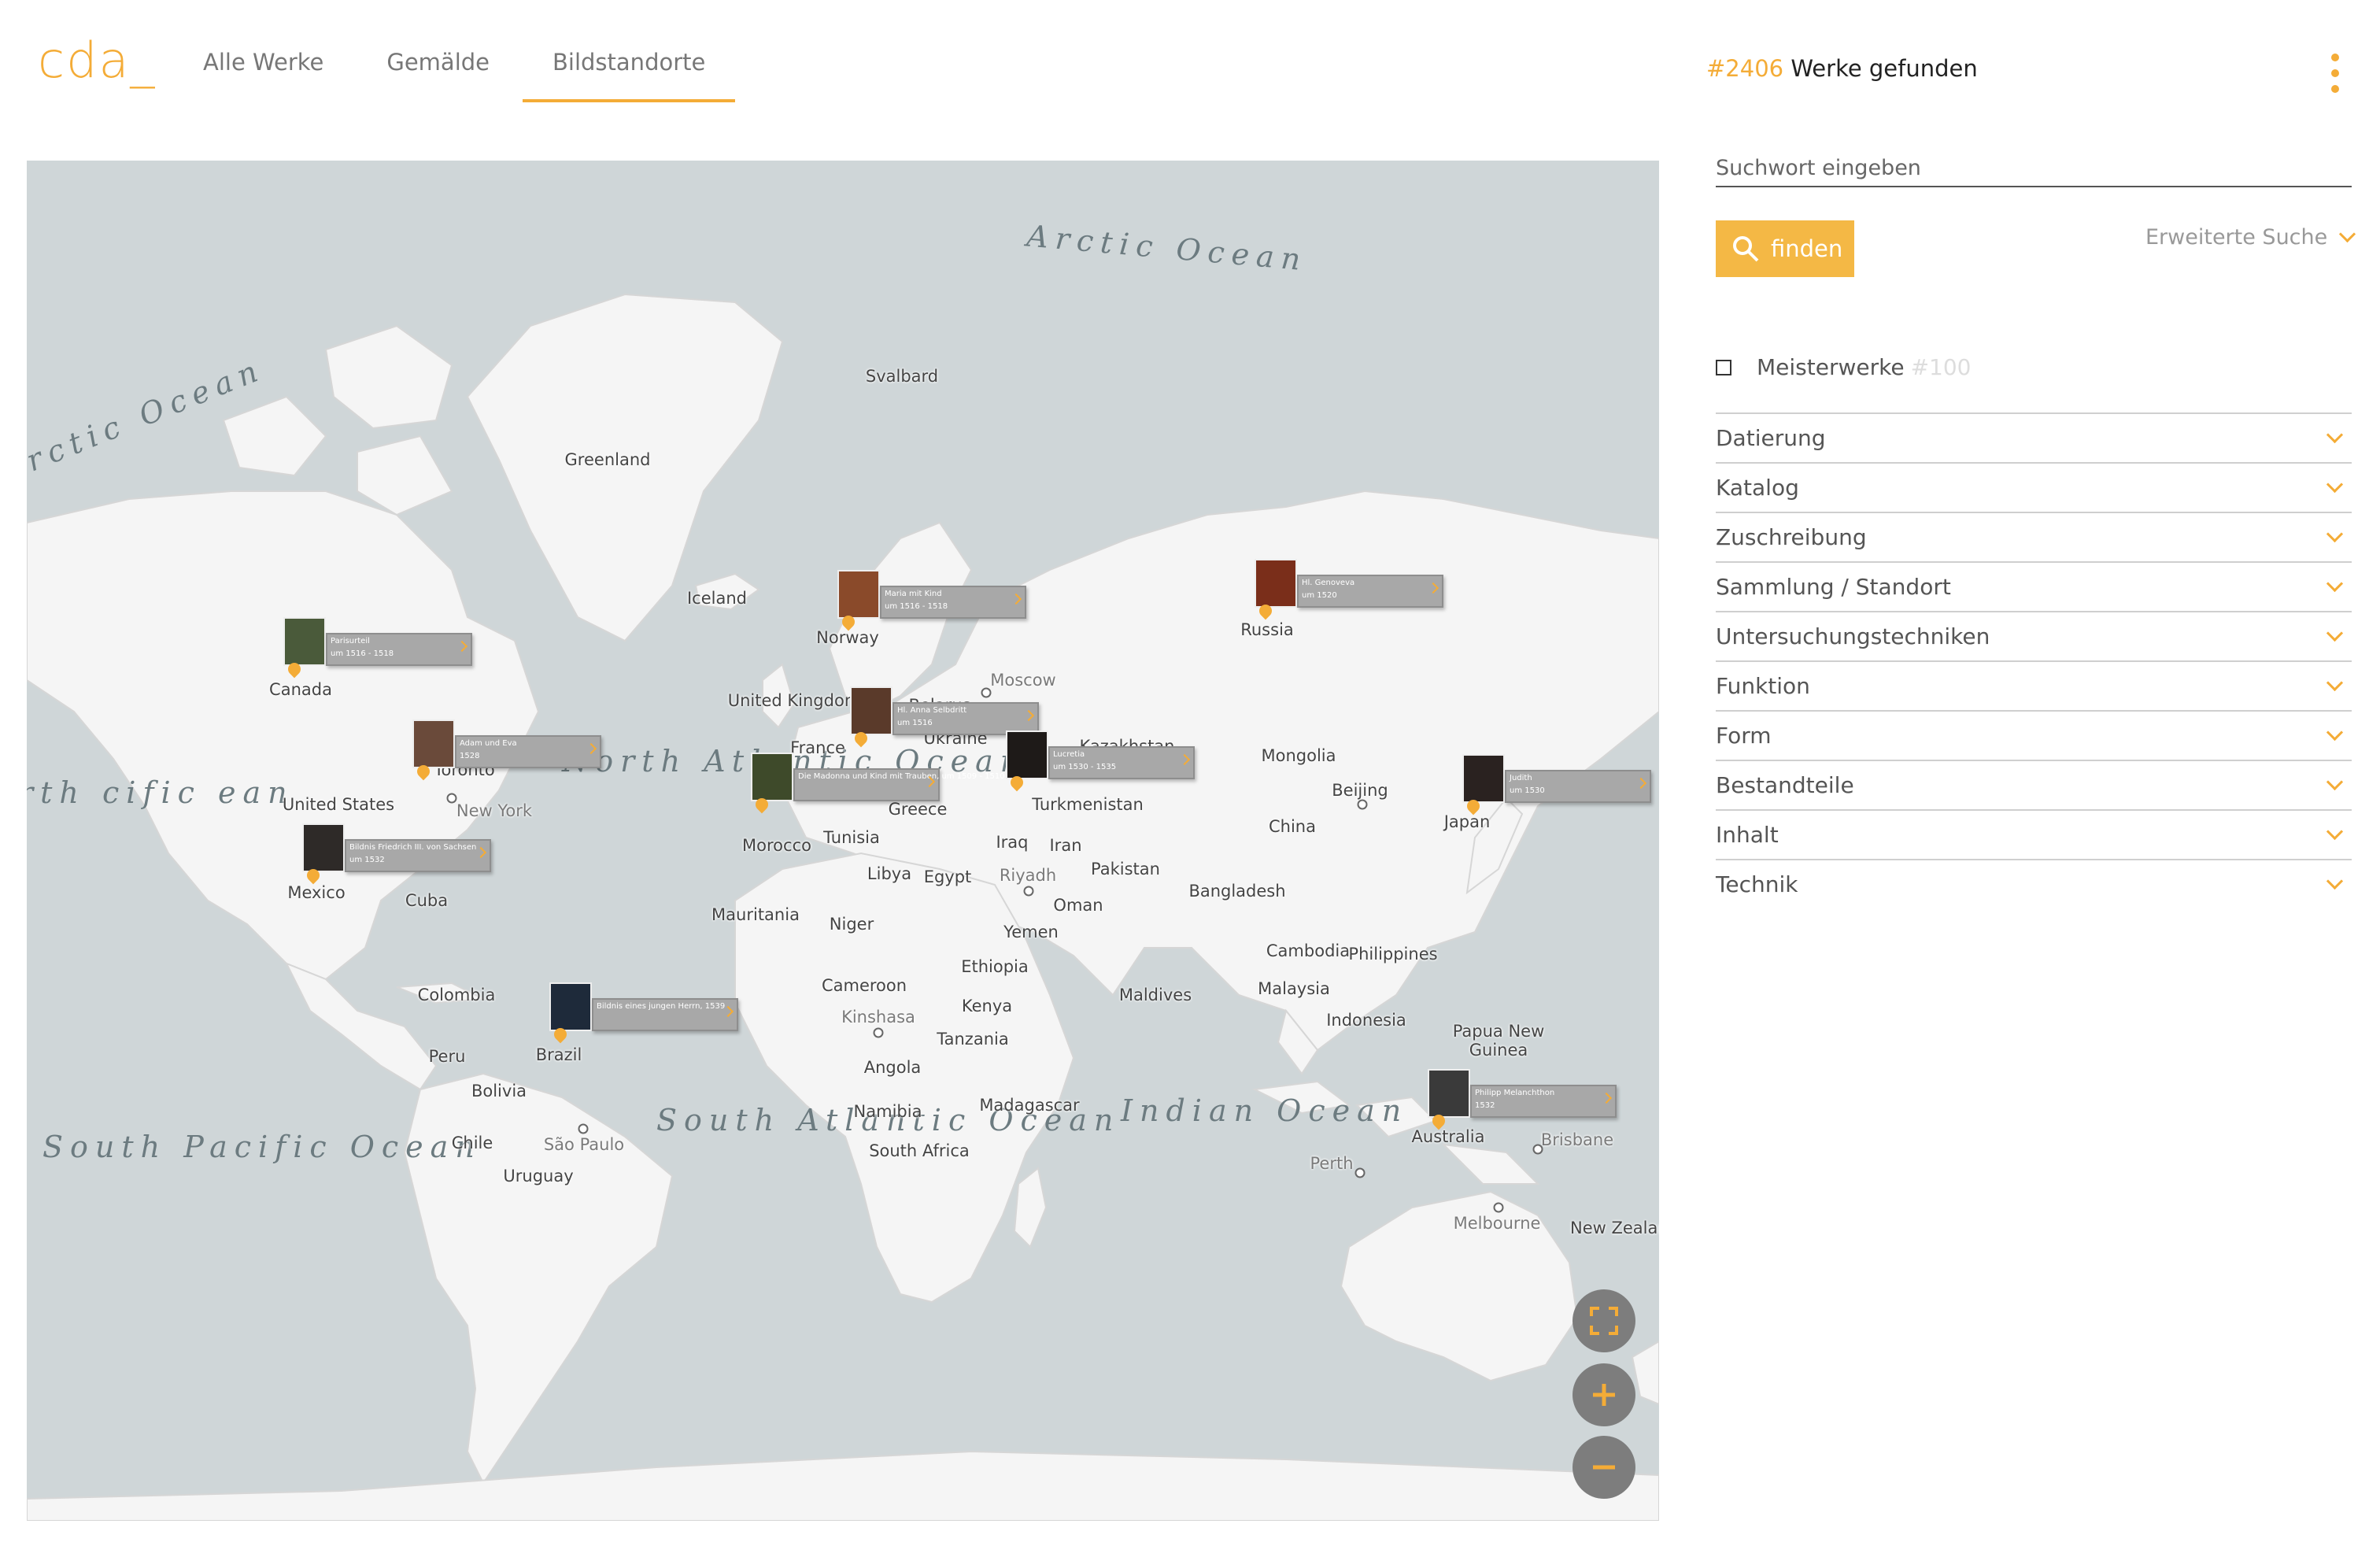 This screenshot has height=1546, width=2380. I want to click on results-count-number: #2406, so click(1745, 68).